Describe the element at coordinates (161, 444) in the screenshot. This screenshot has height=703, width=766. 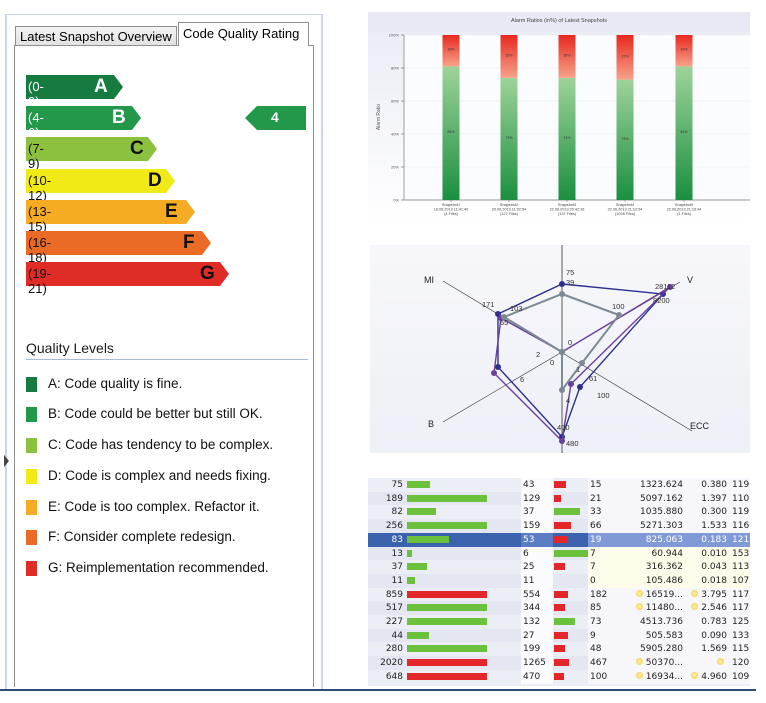
I see `level-description: C: Code has tendency to be complex.` at that location.